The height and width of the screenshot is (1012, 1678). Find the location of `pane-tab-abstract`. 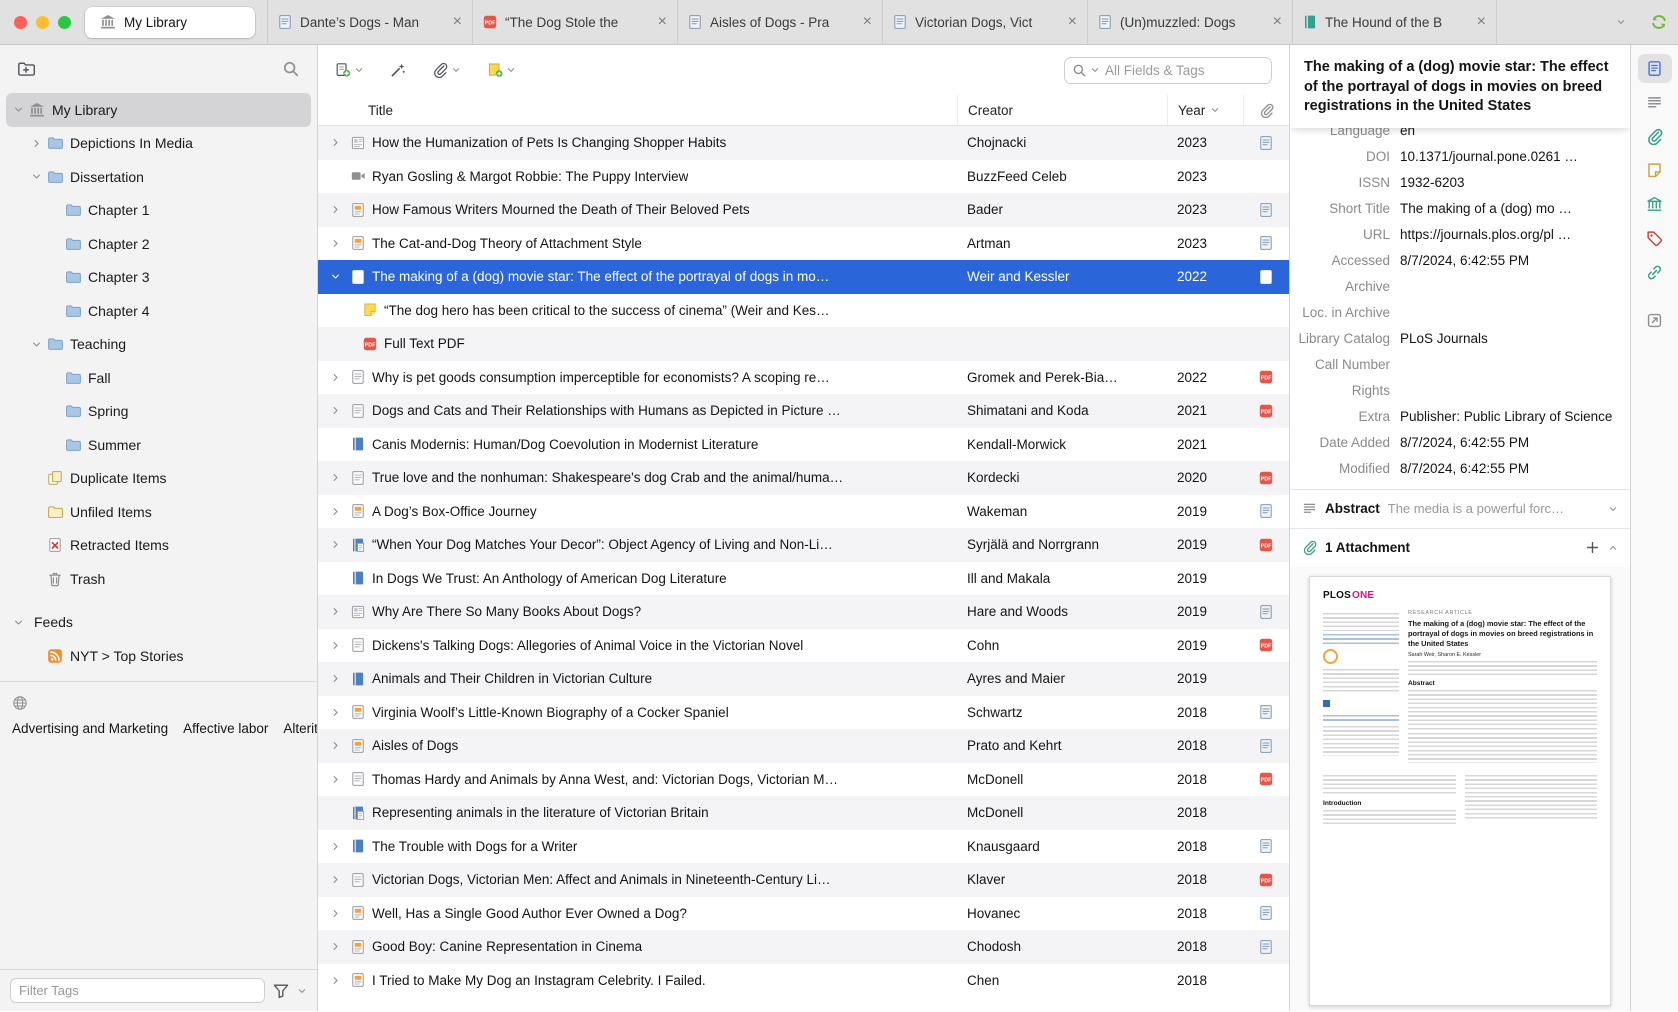

pane-tab-abstract is located at coordinates (1655, 102).